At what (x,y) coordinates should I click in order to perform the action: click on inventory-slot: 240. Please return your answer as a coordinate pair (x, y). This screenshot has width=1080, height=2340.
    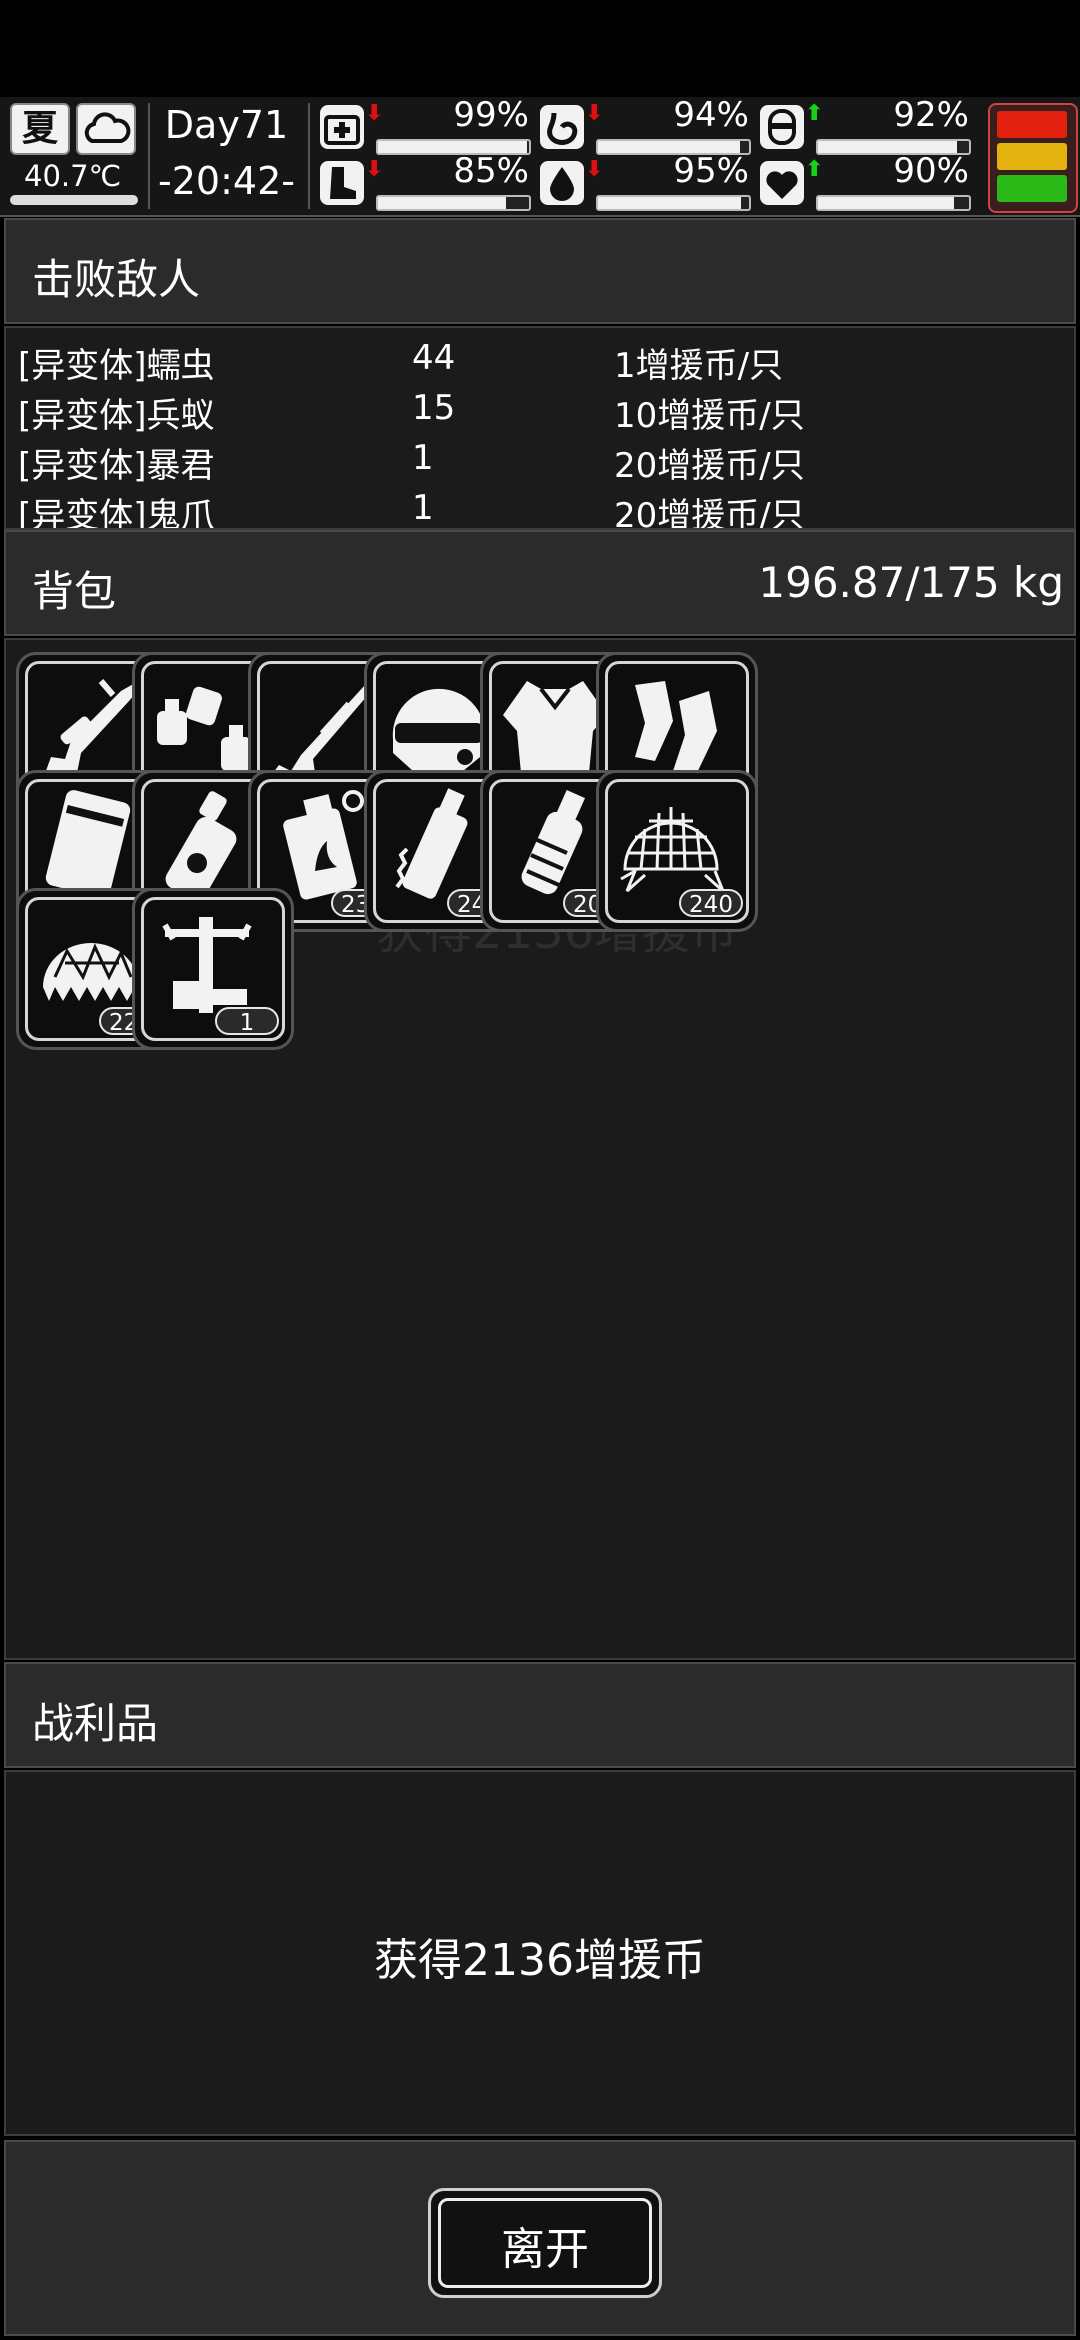
    Looking at the image, I should click on (677, 851).